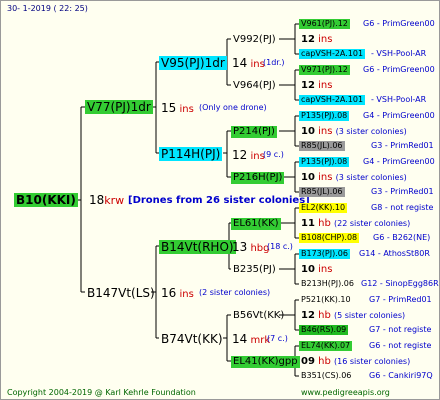 This screenshot has width=440, height=400. What do you see at coordinates (256, 224) in the screenshot?
I see `gen3-2-a: EL61(KK)` at bounding box center [256, 224].